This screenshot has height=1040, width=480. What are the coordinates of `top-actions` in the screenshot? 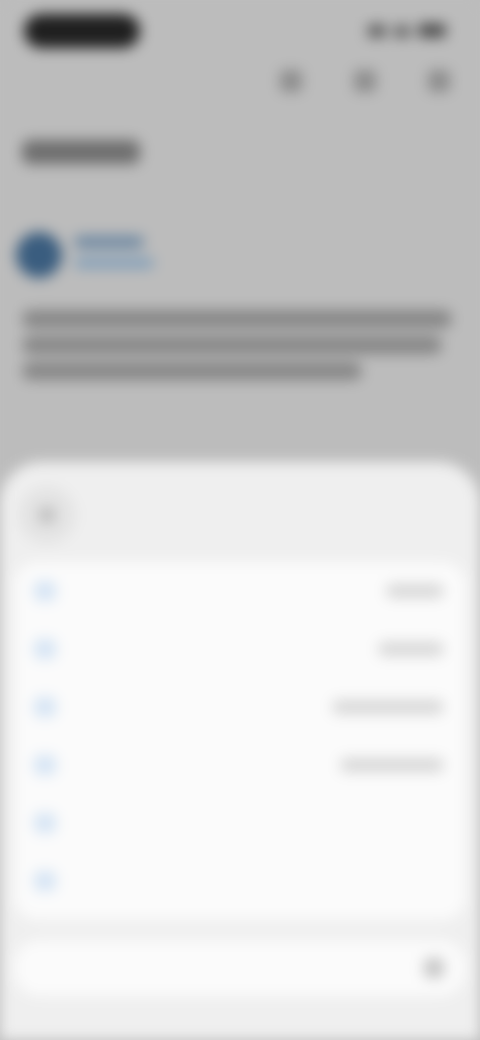 It's located at (365, 81).